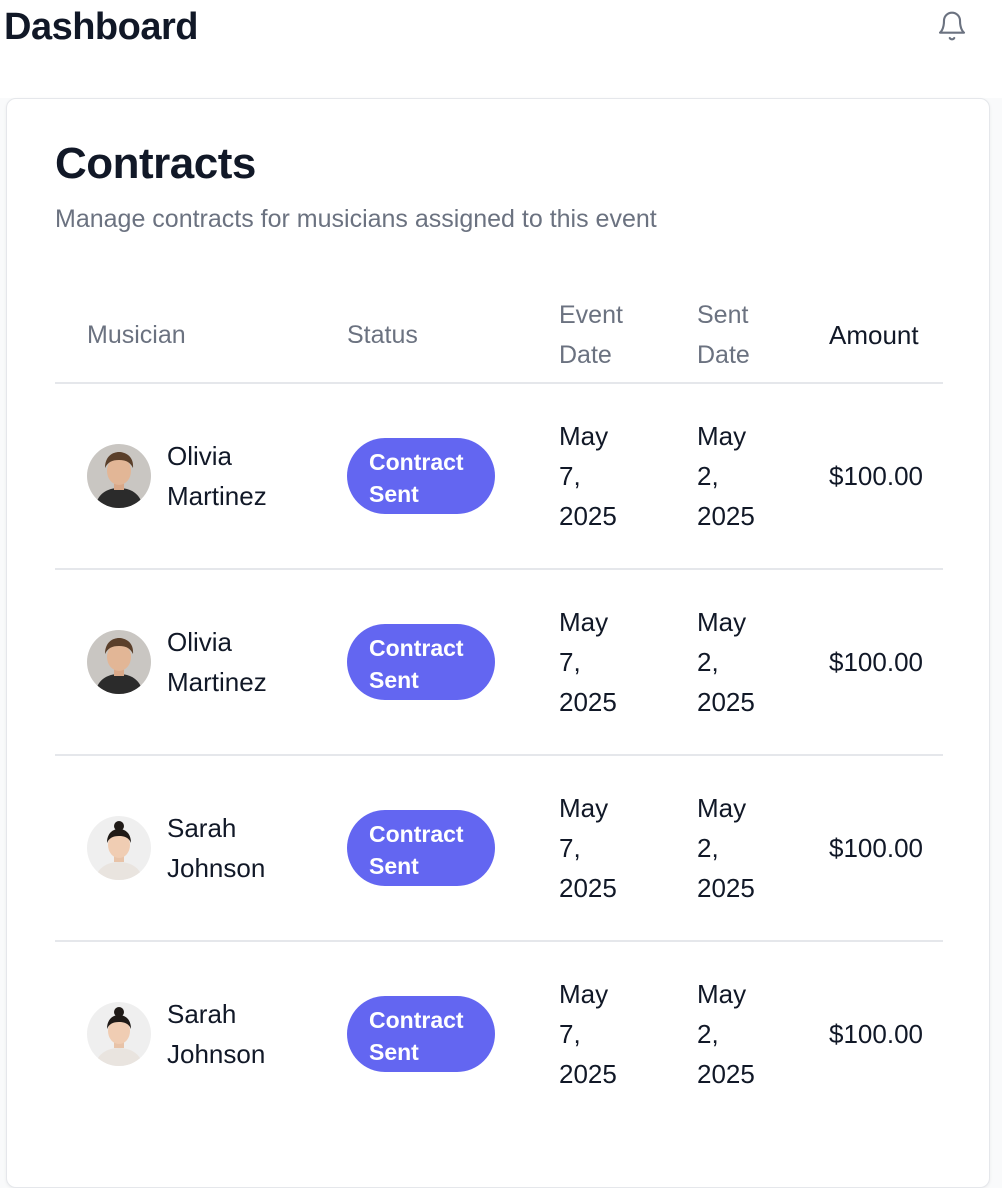  I want to click on column-header-event-date: Event Date, so click(591, 335).